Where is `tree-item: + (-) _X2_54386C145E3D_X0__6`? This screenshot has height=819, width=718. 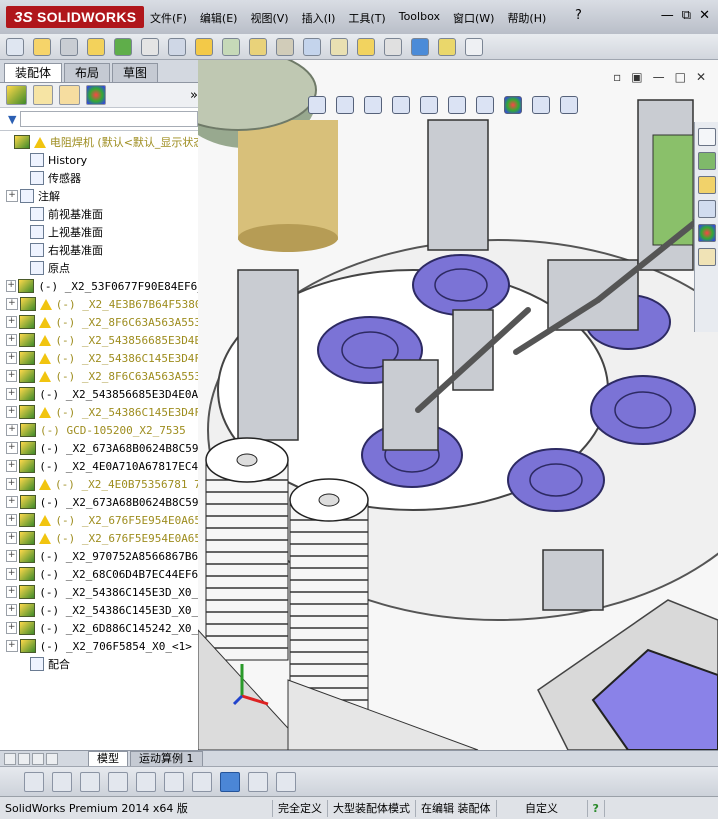 tree-item: + (-) _X2_54386C145E3D_X0__6 is located at coordinates (99, 592).